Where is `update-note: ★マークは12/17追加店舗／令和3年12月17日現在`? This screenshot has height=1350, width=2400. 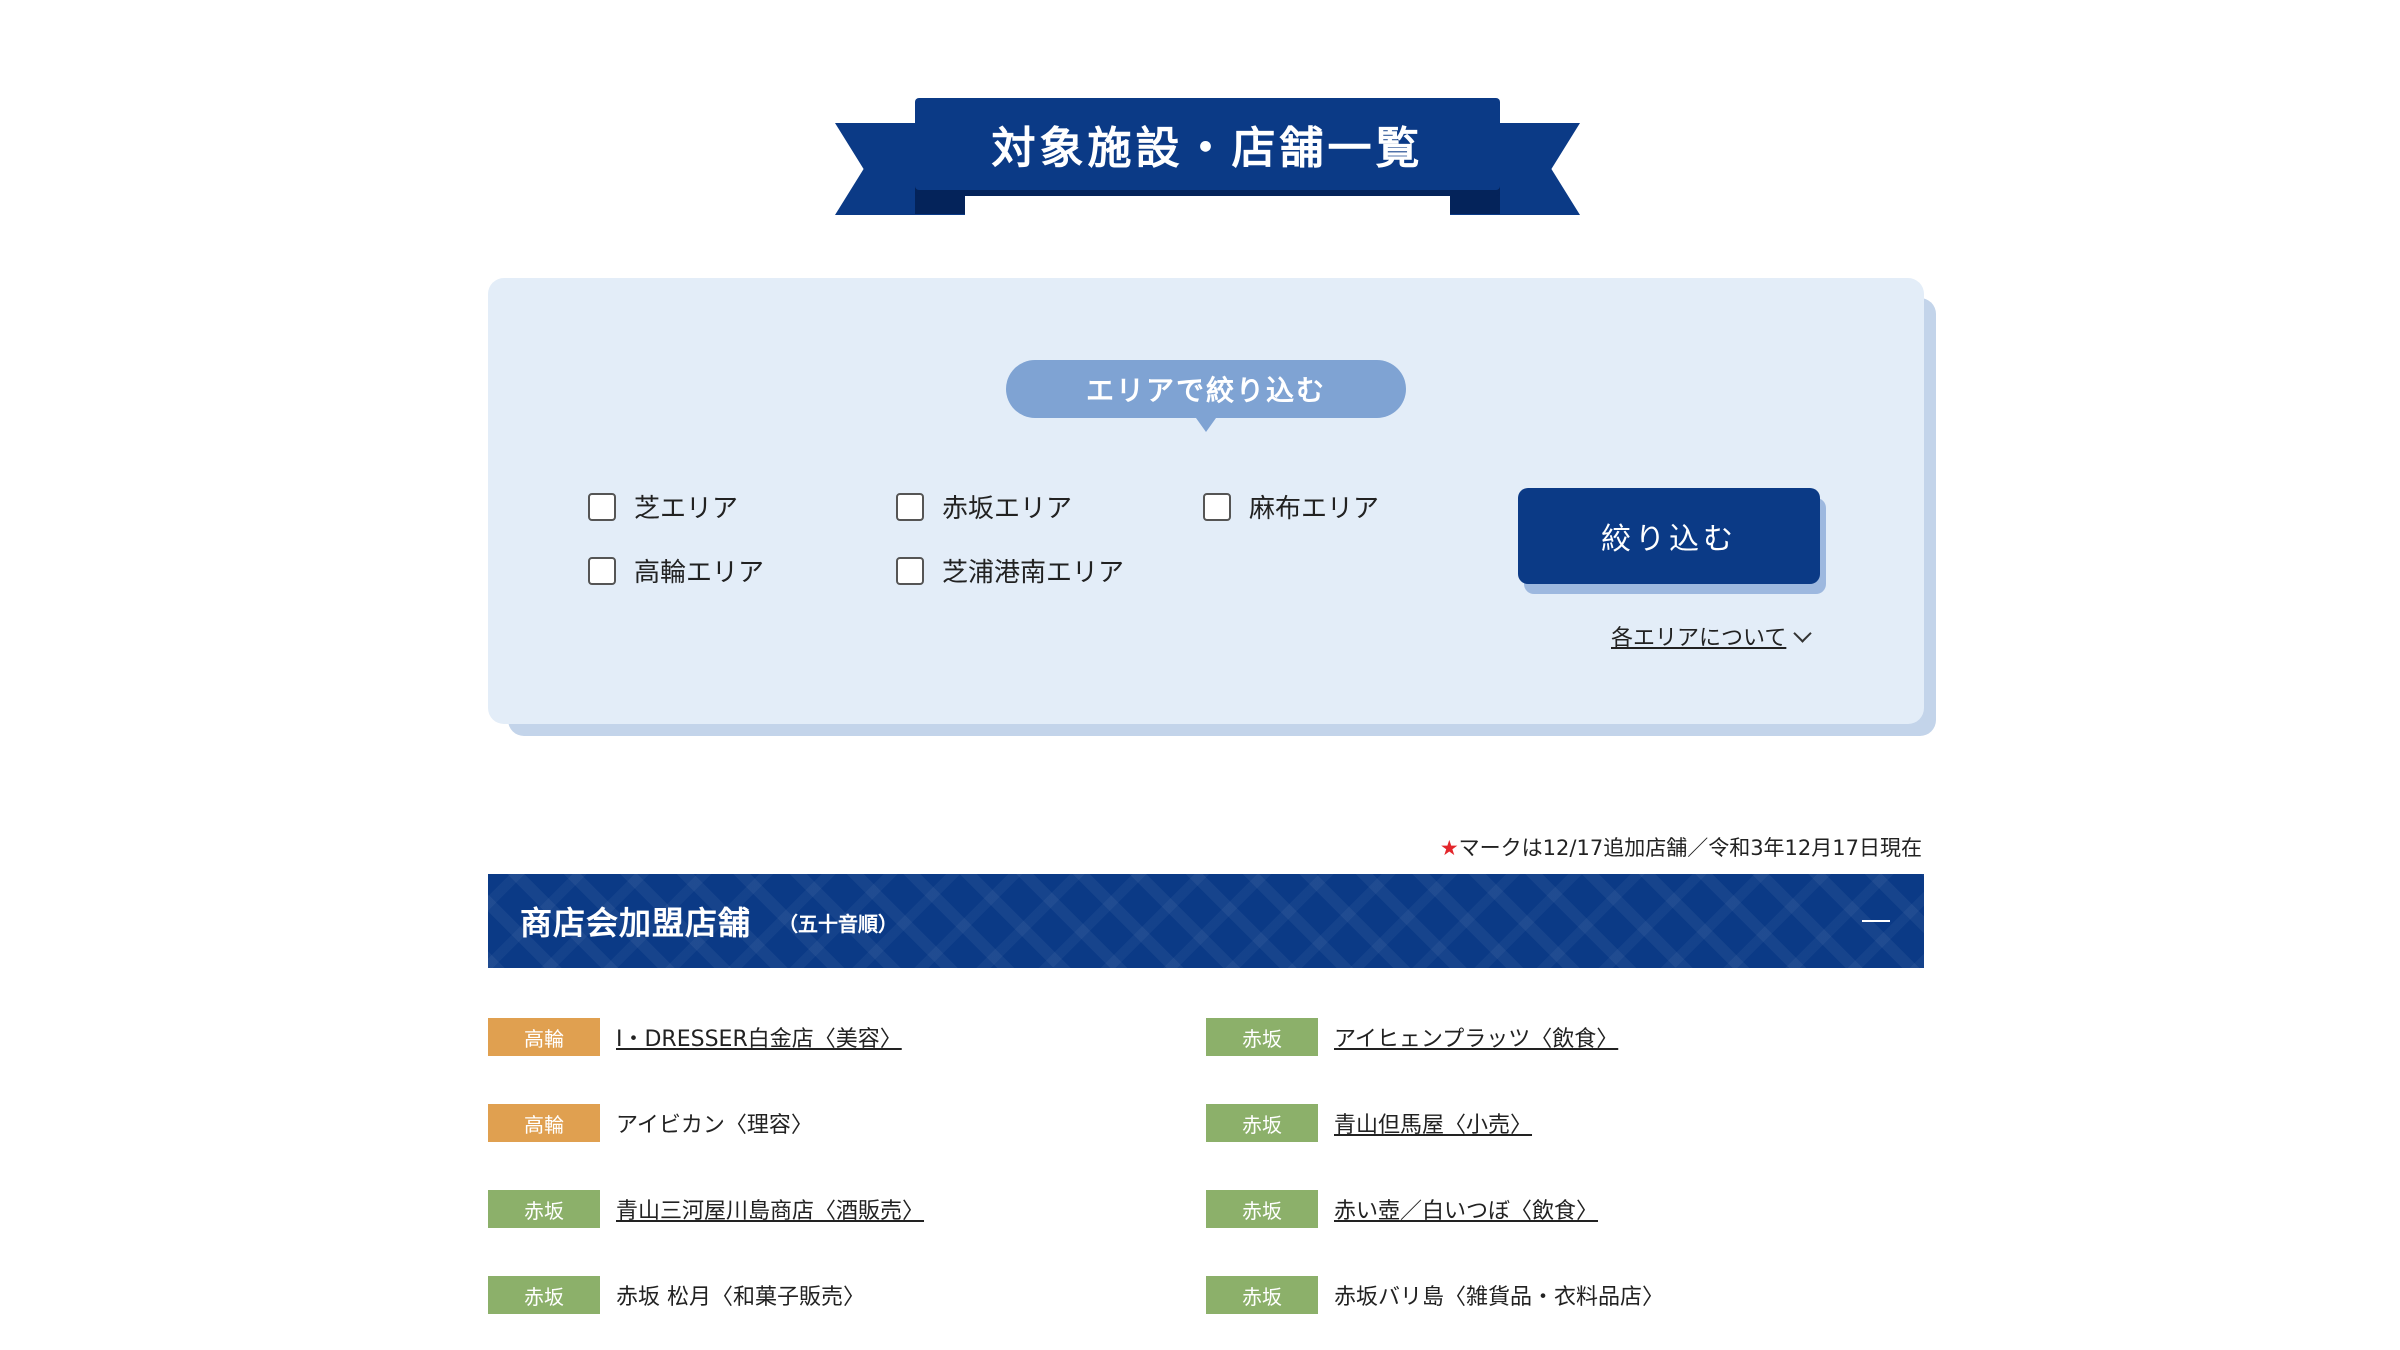 update-note: ★マークは12/17追加店舗／令和3年12月17日現在 is located at coordinates (1681, 847).